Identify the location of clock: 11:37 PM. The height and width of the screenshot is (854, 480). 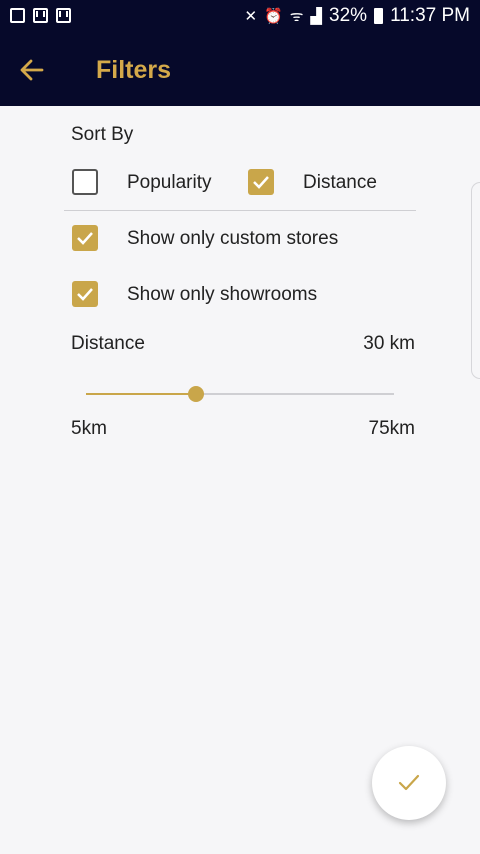
(430, 15).